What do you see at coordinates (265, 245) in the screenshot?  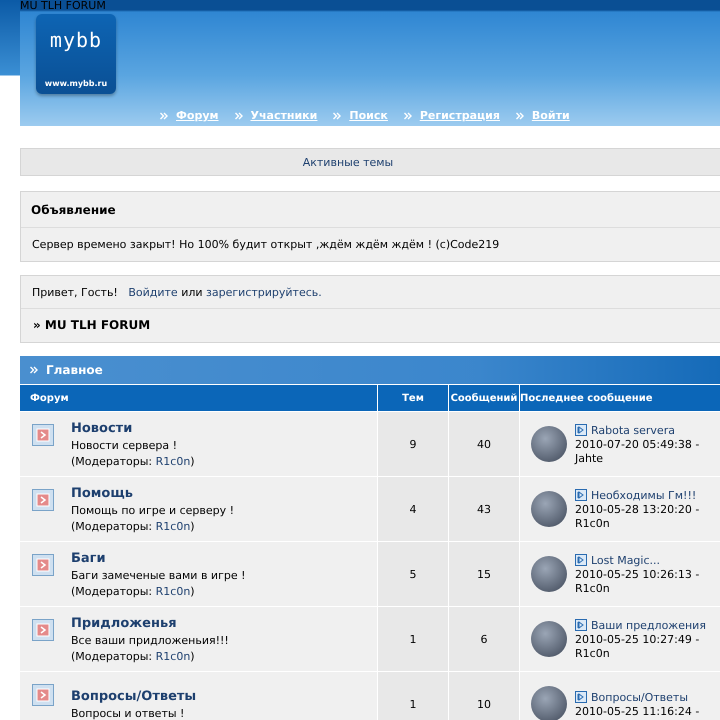 I see `announcement-text: Сервер времено закрыт! Но 100% будит открыт ,ждём ждём ждём ! (c)Code219` at bounding box center [265, 245].